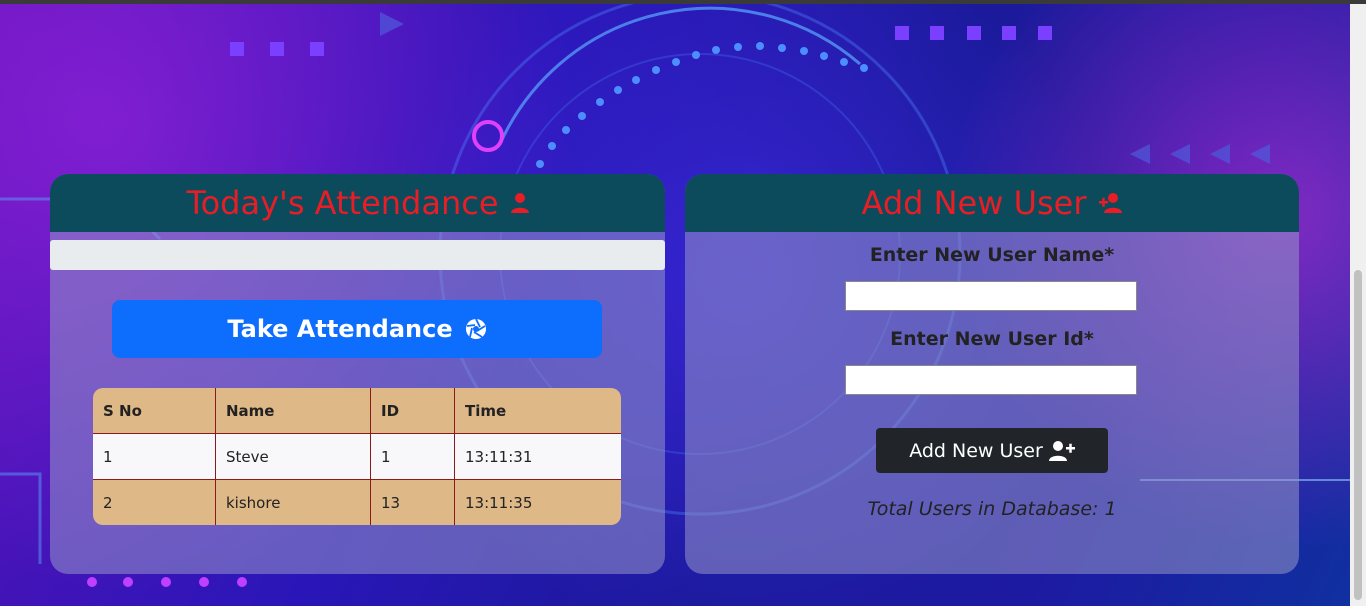 This screenshot has height=606, width=1366. I want to click on scrollbar-thumb, so click(1358, 435).